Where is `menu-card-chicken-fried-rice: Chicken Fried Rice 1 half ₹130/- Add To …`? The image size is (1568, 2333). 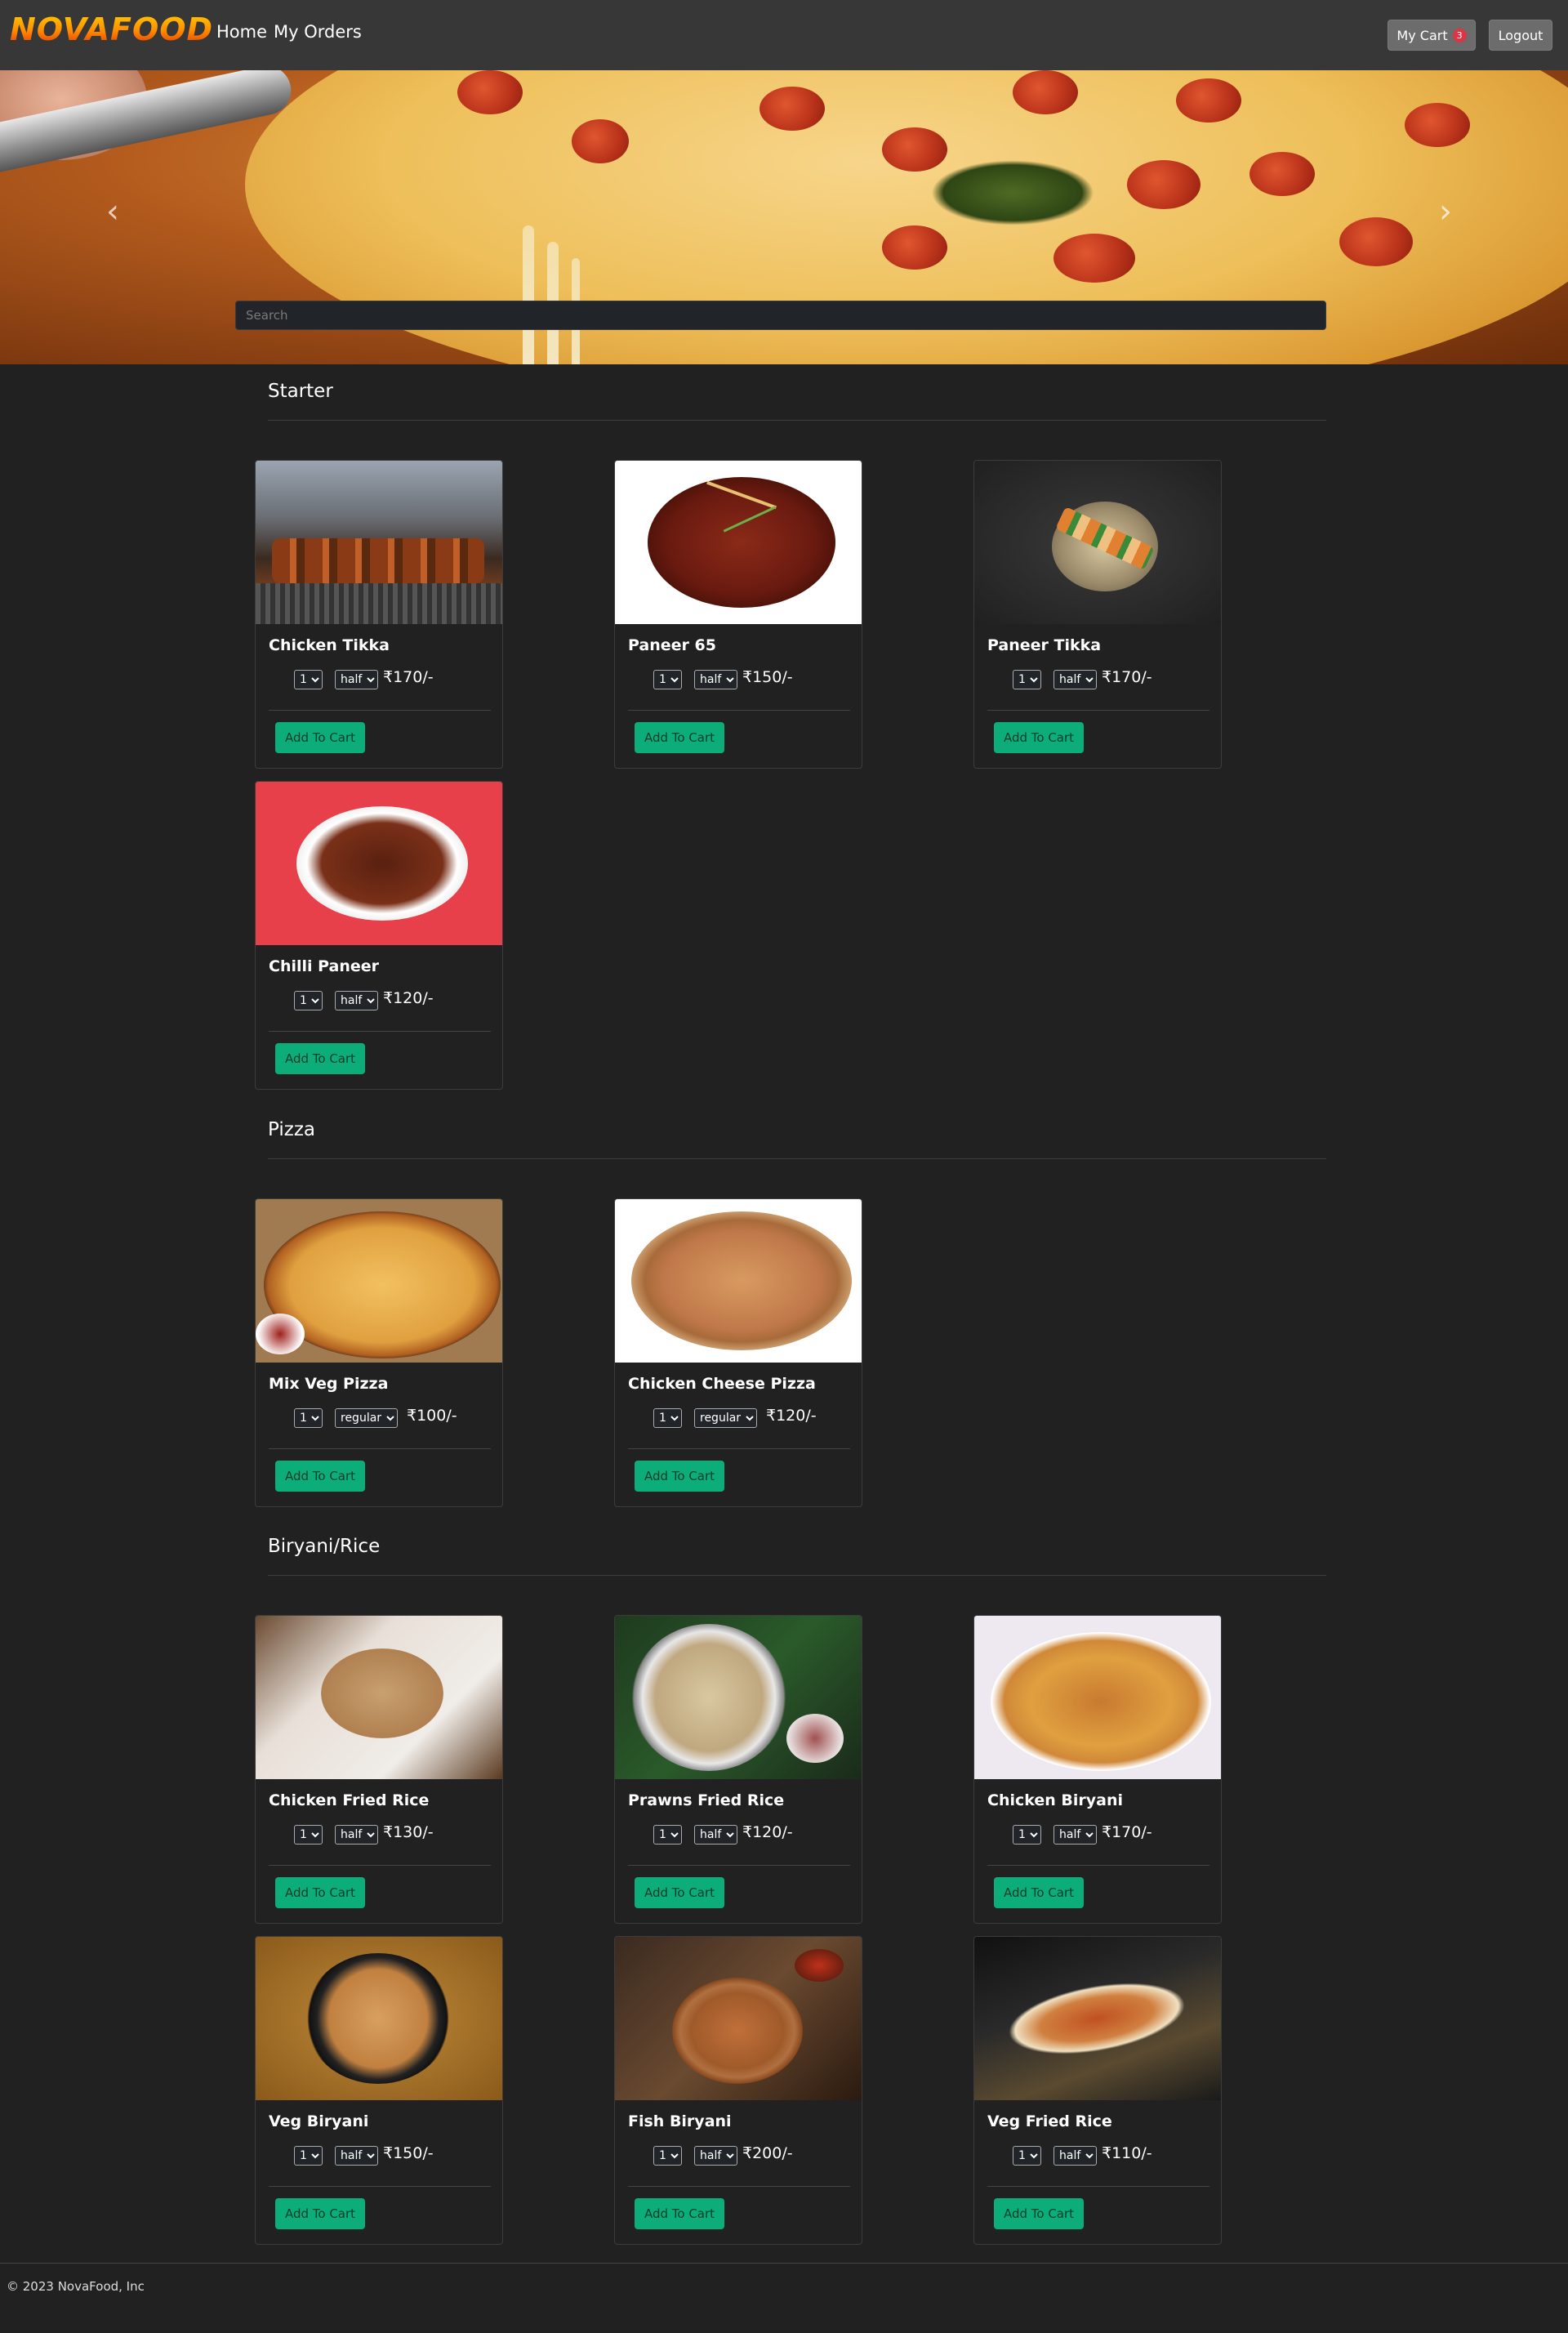
menu-card-chicken-fried-rice: Chicken Fried Rice 1 half ₹130/- Add To … is located at coordinates (379, 1770).